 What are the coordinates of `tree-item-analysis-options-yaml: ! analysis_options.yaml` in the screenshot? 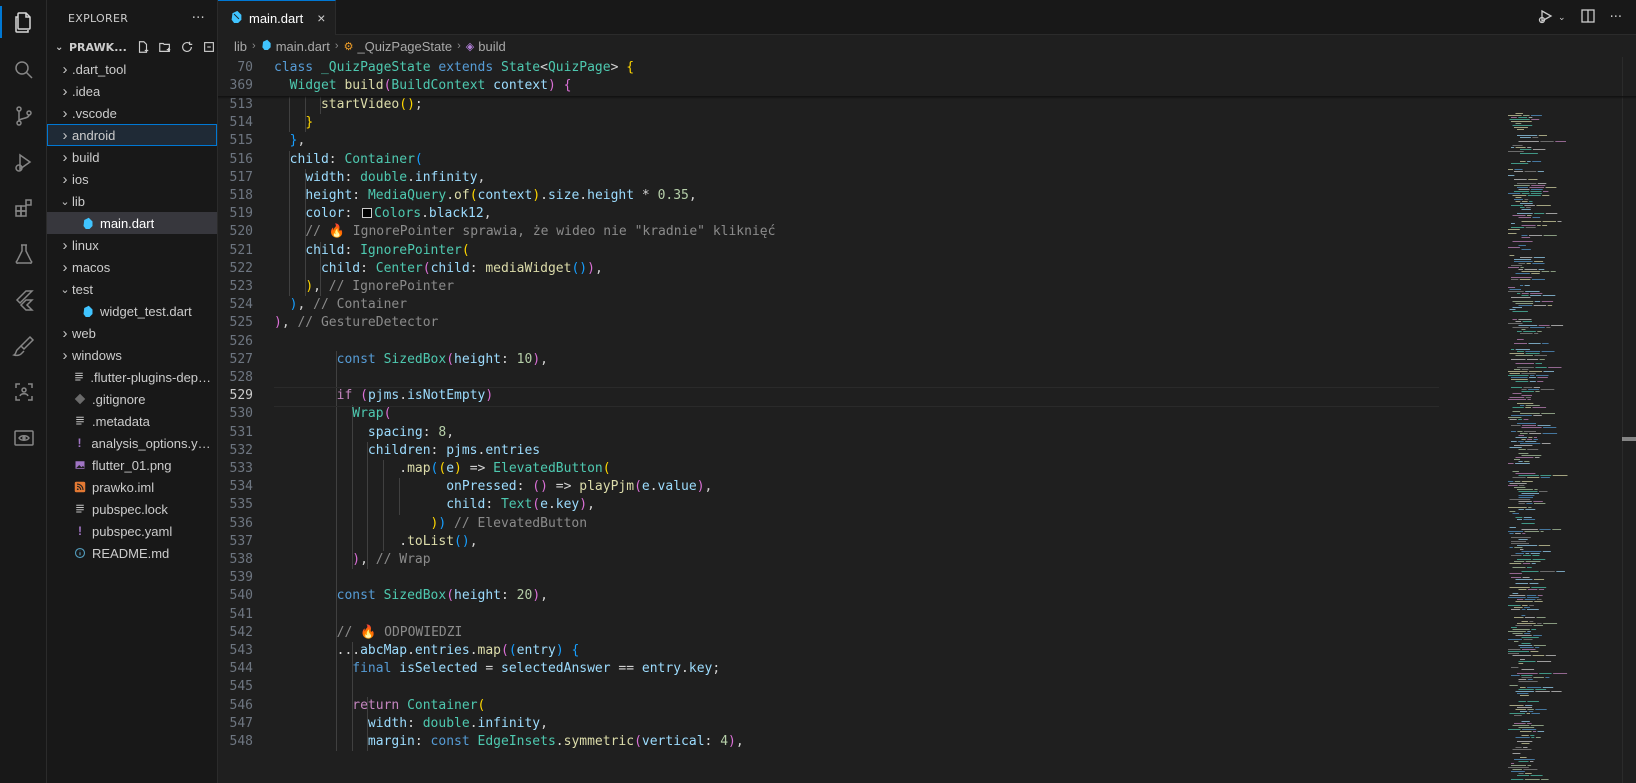 It's located at (132, 443).